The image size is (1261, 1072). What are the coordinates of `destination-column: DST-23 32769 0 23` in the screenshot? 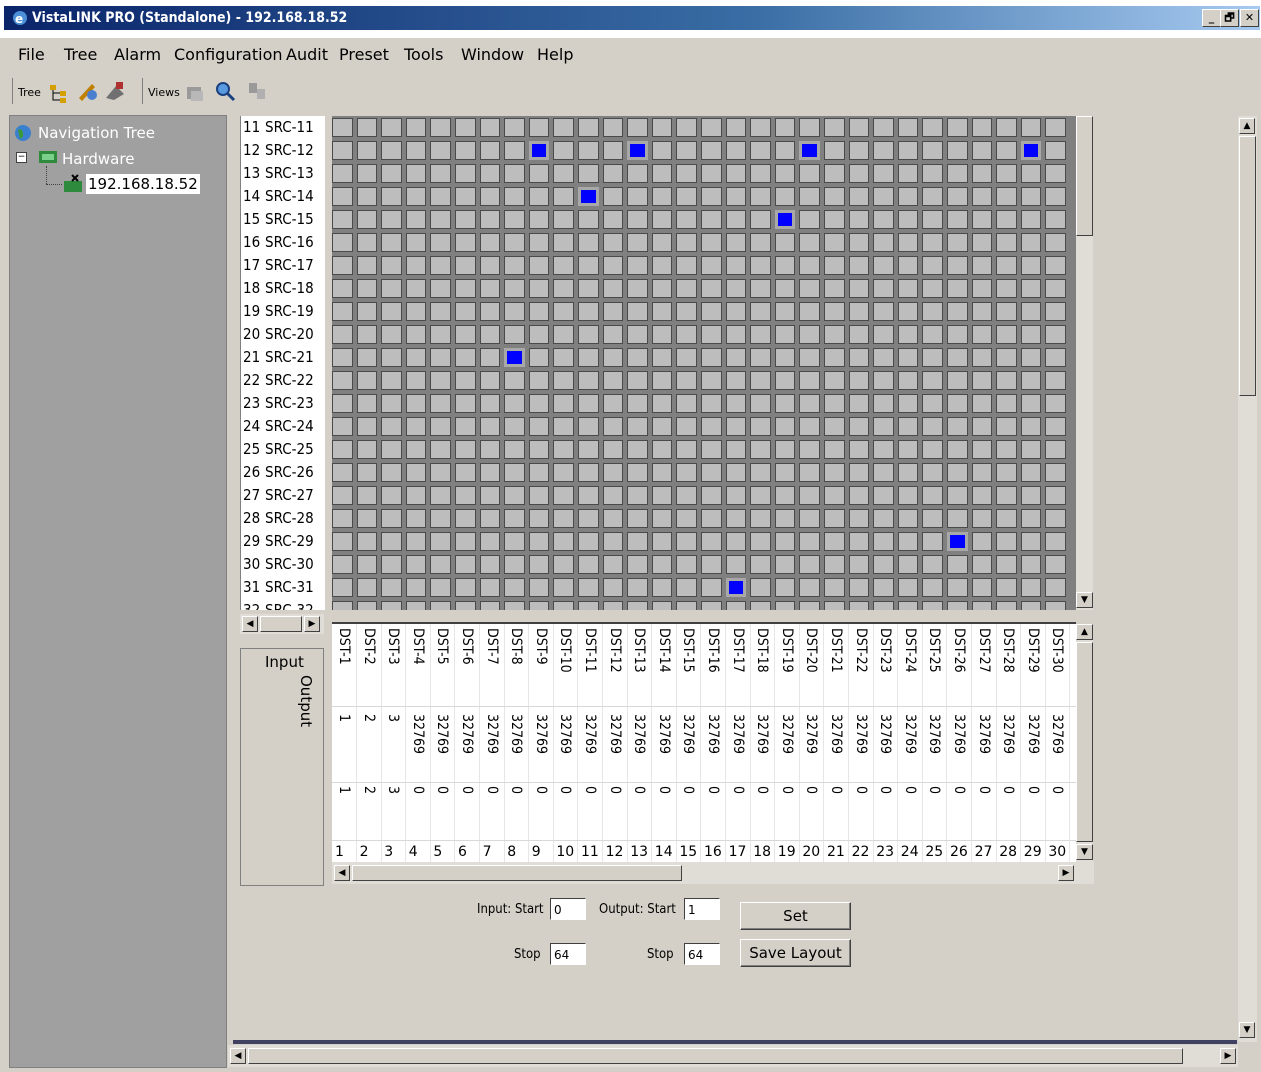 It's located at (886, 744).